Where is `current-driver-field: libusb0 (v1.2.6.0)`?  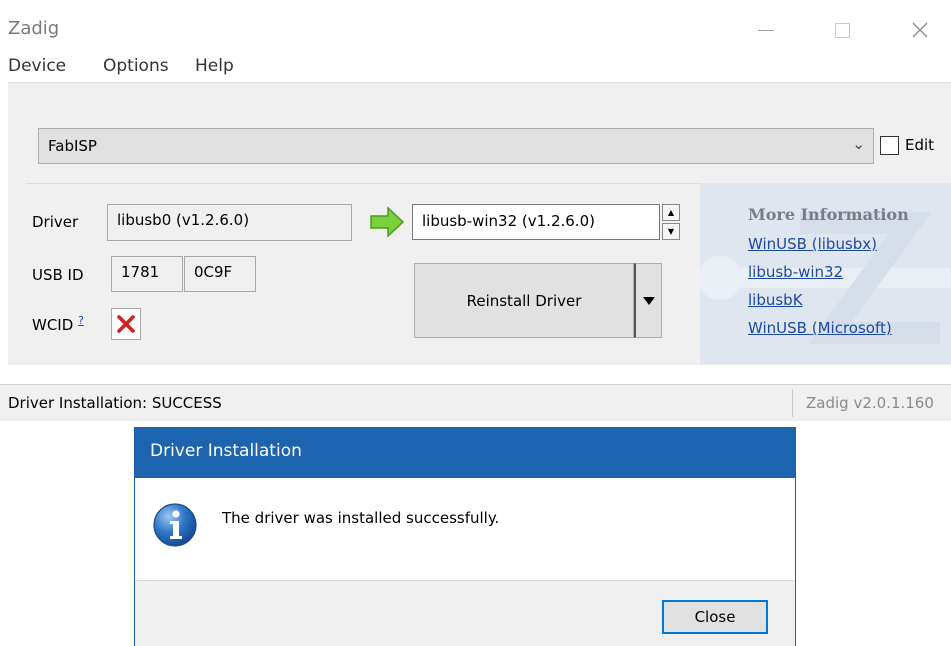
current-driver-field: libusb0 (v1.2.6.0) is located at coordinates (229, 222).